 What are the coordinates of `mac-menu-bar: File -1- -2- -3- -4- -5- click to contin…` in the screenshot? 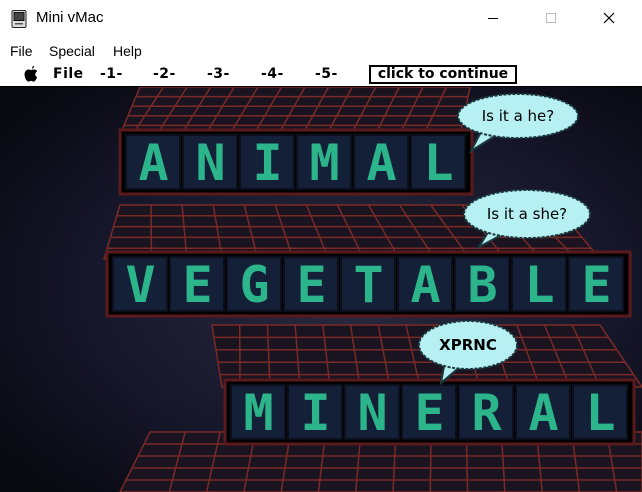 It's located at (321, 74).